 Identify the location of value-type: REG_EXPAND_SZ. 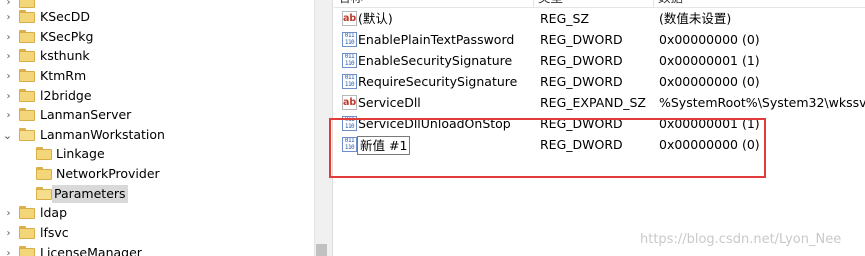
(593, 102).